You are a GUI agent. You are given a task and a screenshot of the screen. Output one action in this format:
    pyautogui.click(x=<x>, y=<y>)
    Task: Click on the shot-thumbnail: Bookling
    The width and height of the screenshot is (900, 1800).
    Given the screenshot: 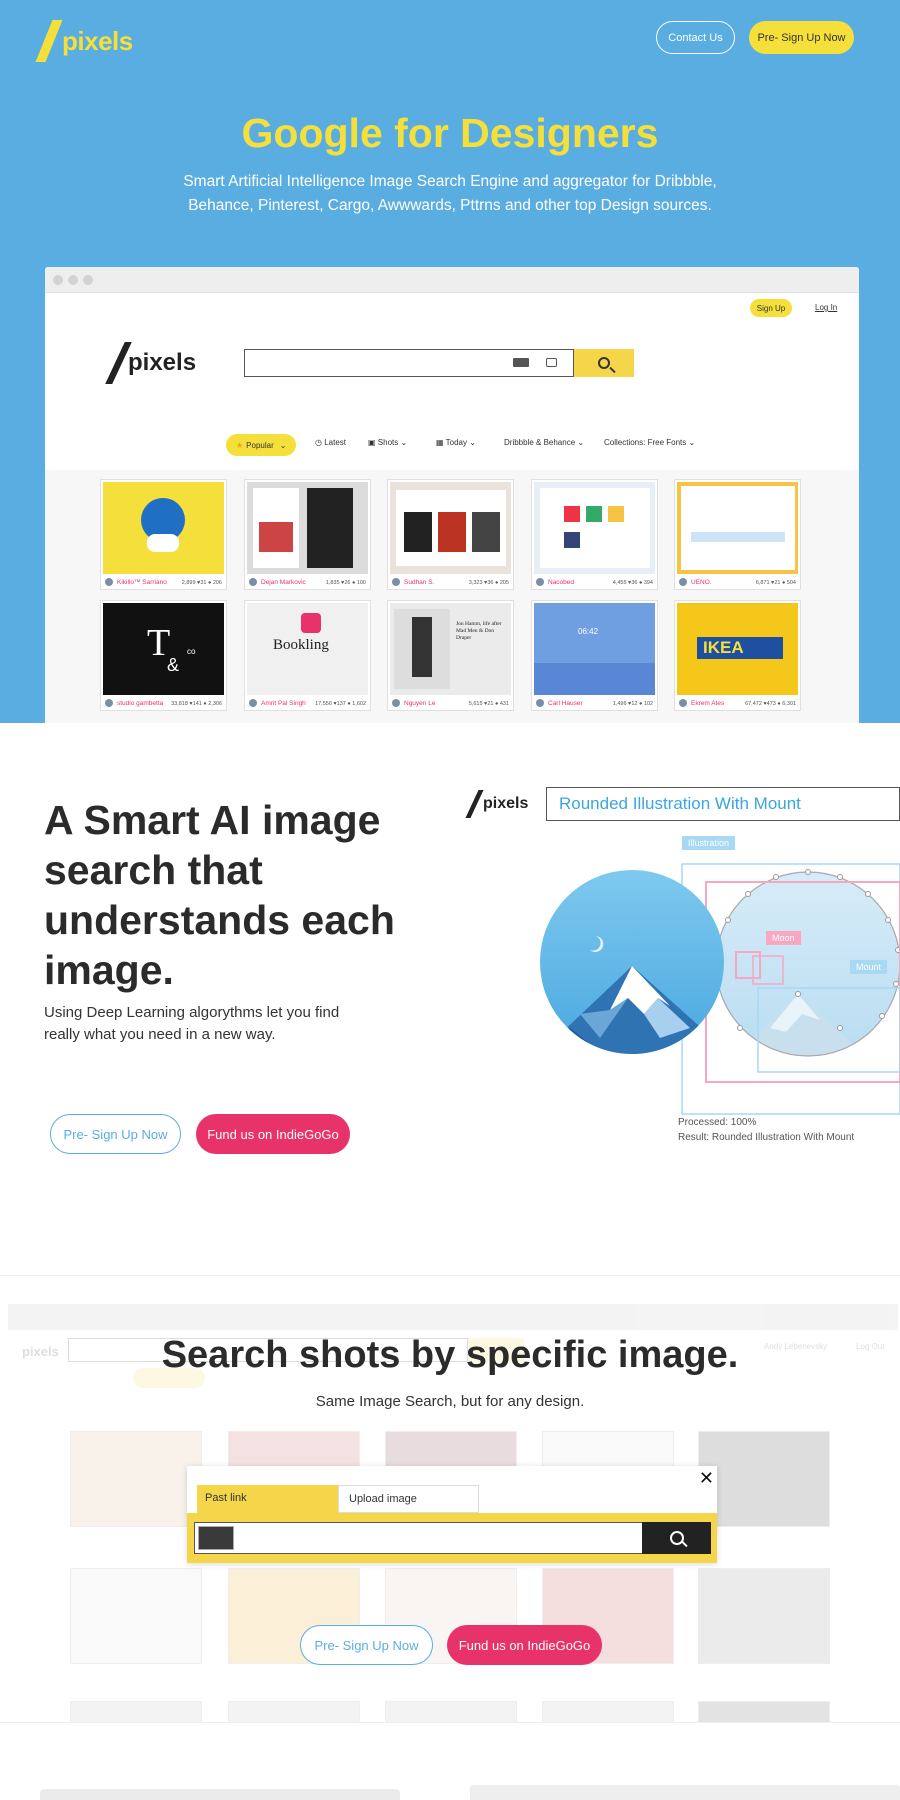 What is the action you would take?
    pyautogui.click(x=307, y=649)
    